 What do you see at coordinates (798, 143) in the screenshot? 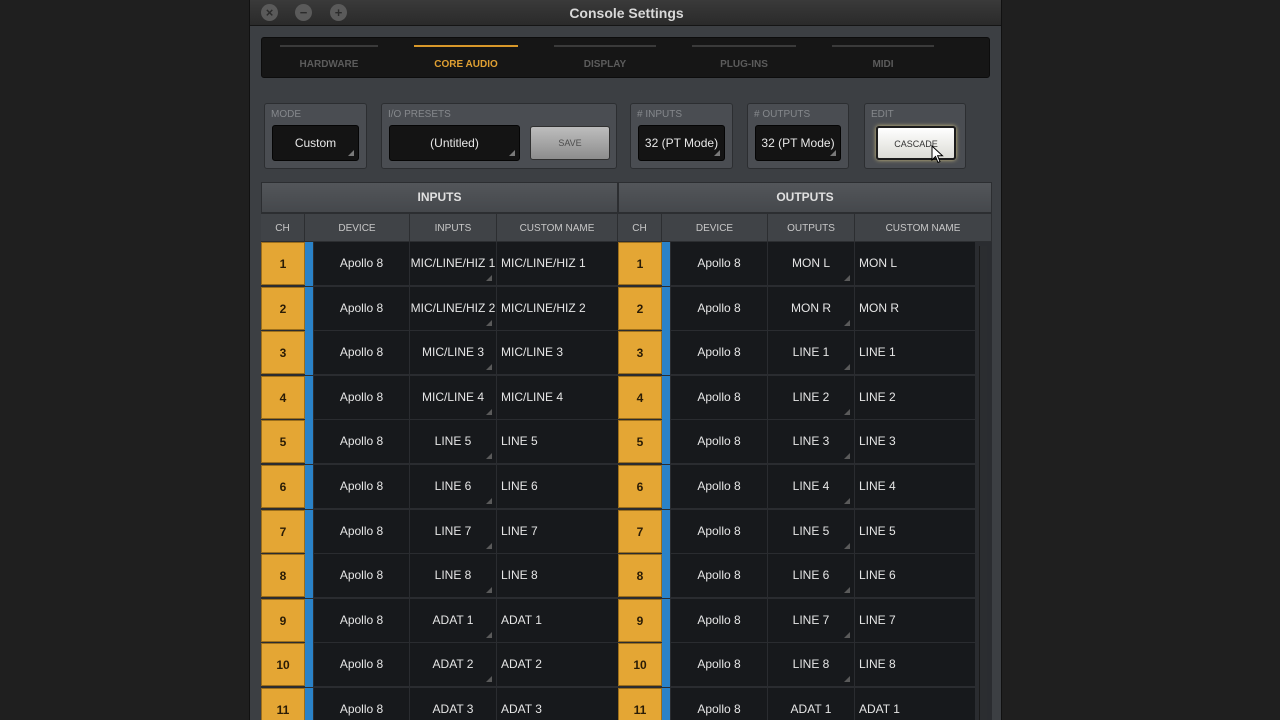
I see `outputs-count-select: 32 (PT Mode)` at bounding box center [798, 143].